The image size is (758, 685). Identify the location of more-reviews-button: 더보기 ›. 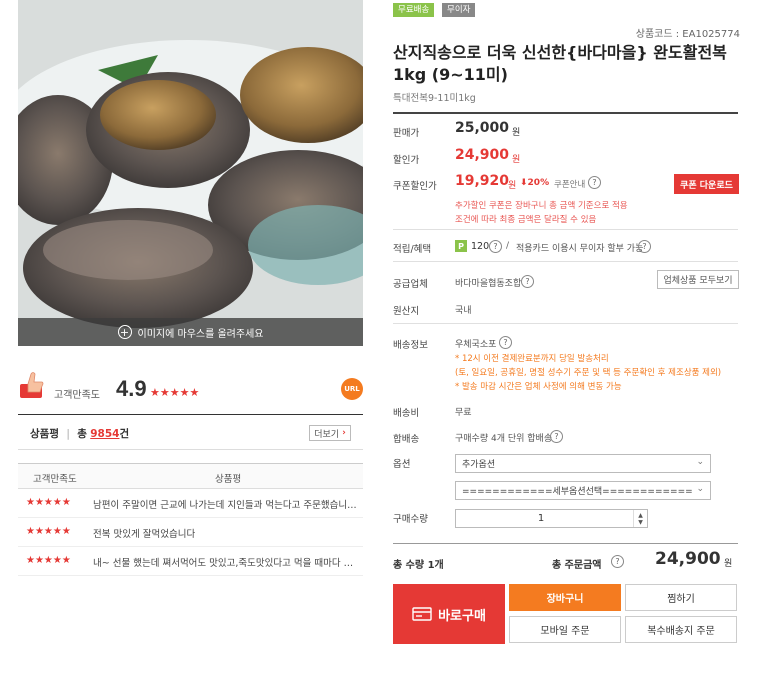
(330, 433).